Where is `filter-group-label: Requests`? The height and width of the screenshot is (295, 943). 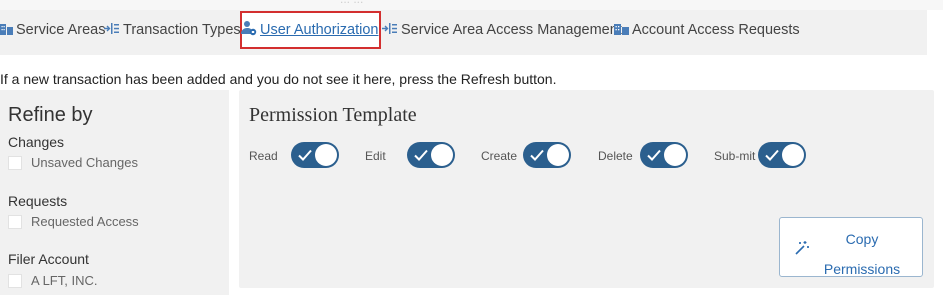 filter-group-label: Requests is located at coordinates (38, 201).